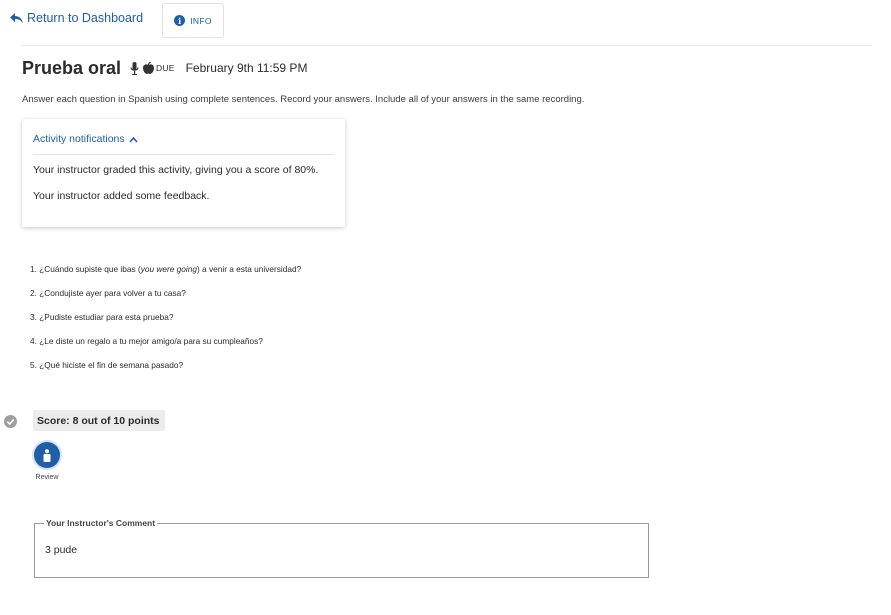 This screenshot has width=891, height=615. What do you see at coordinates (447, 45) in the screenshot?
I see `header-divider` at bounding box center [447, 45].